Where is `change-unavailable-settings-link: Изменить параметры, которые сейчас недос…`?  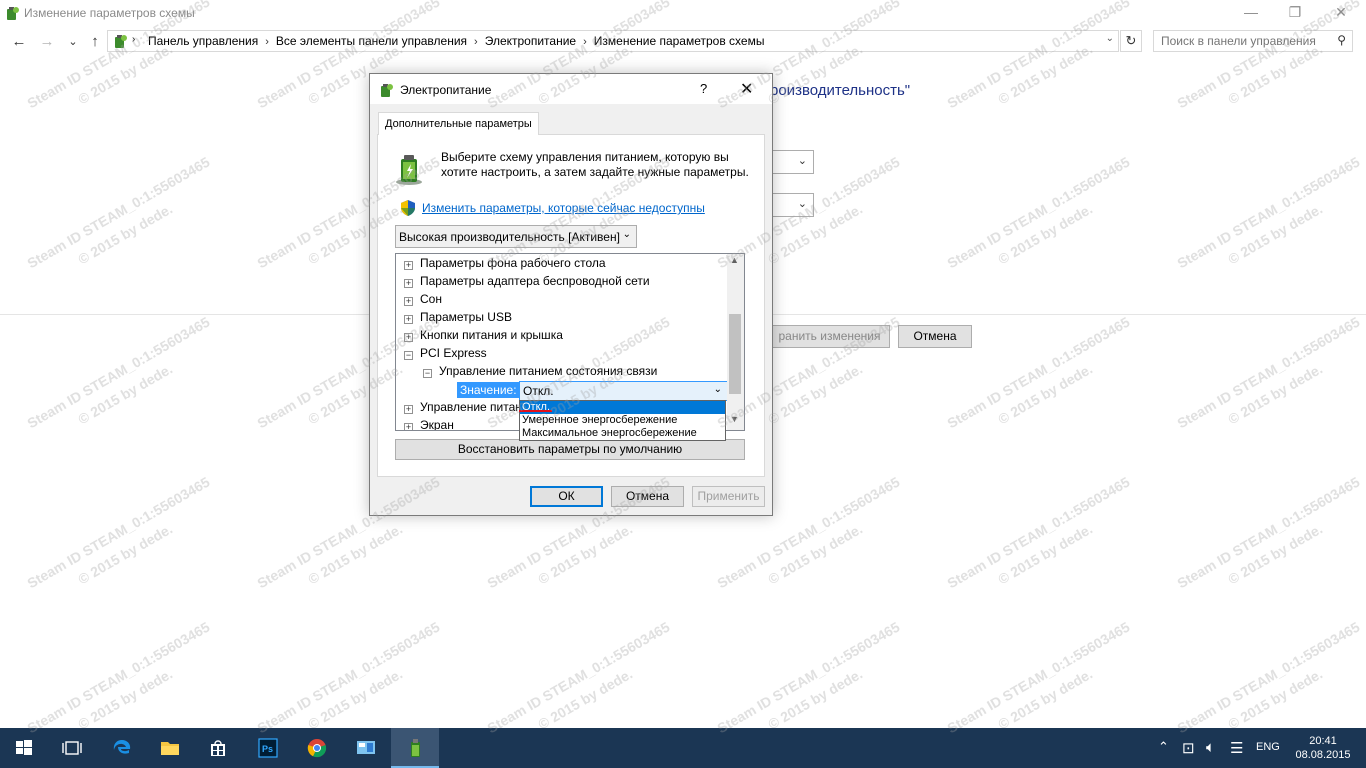 change-unavailable-settings-link: Изменить параметры, которые сейчас недос… is located at coordinates (563, 208).